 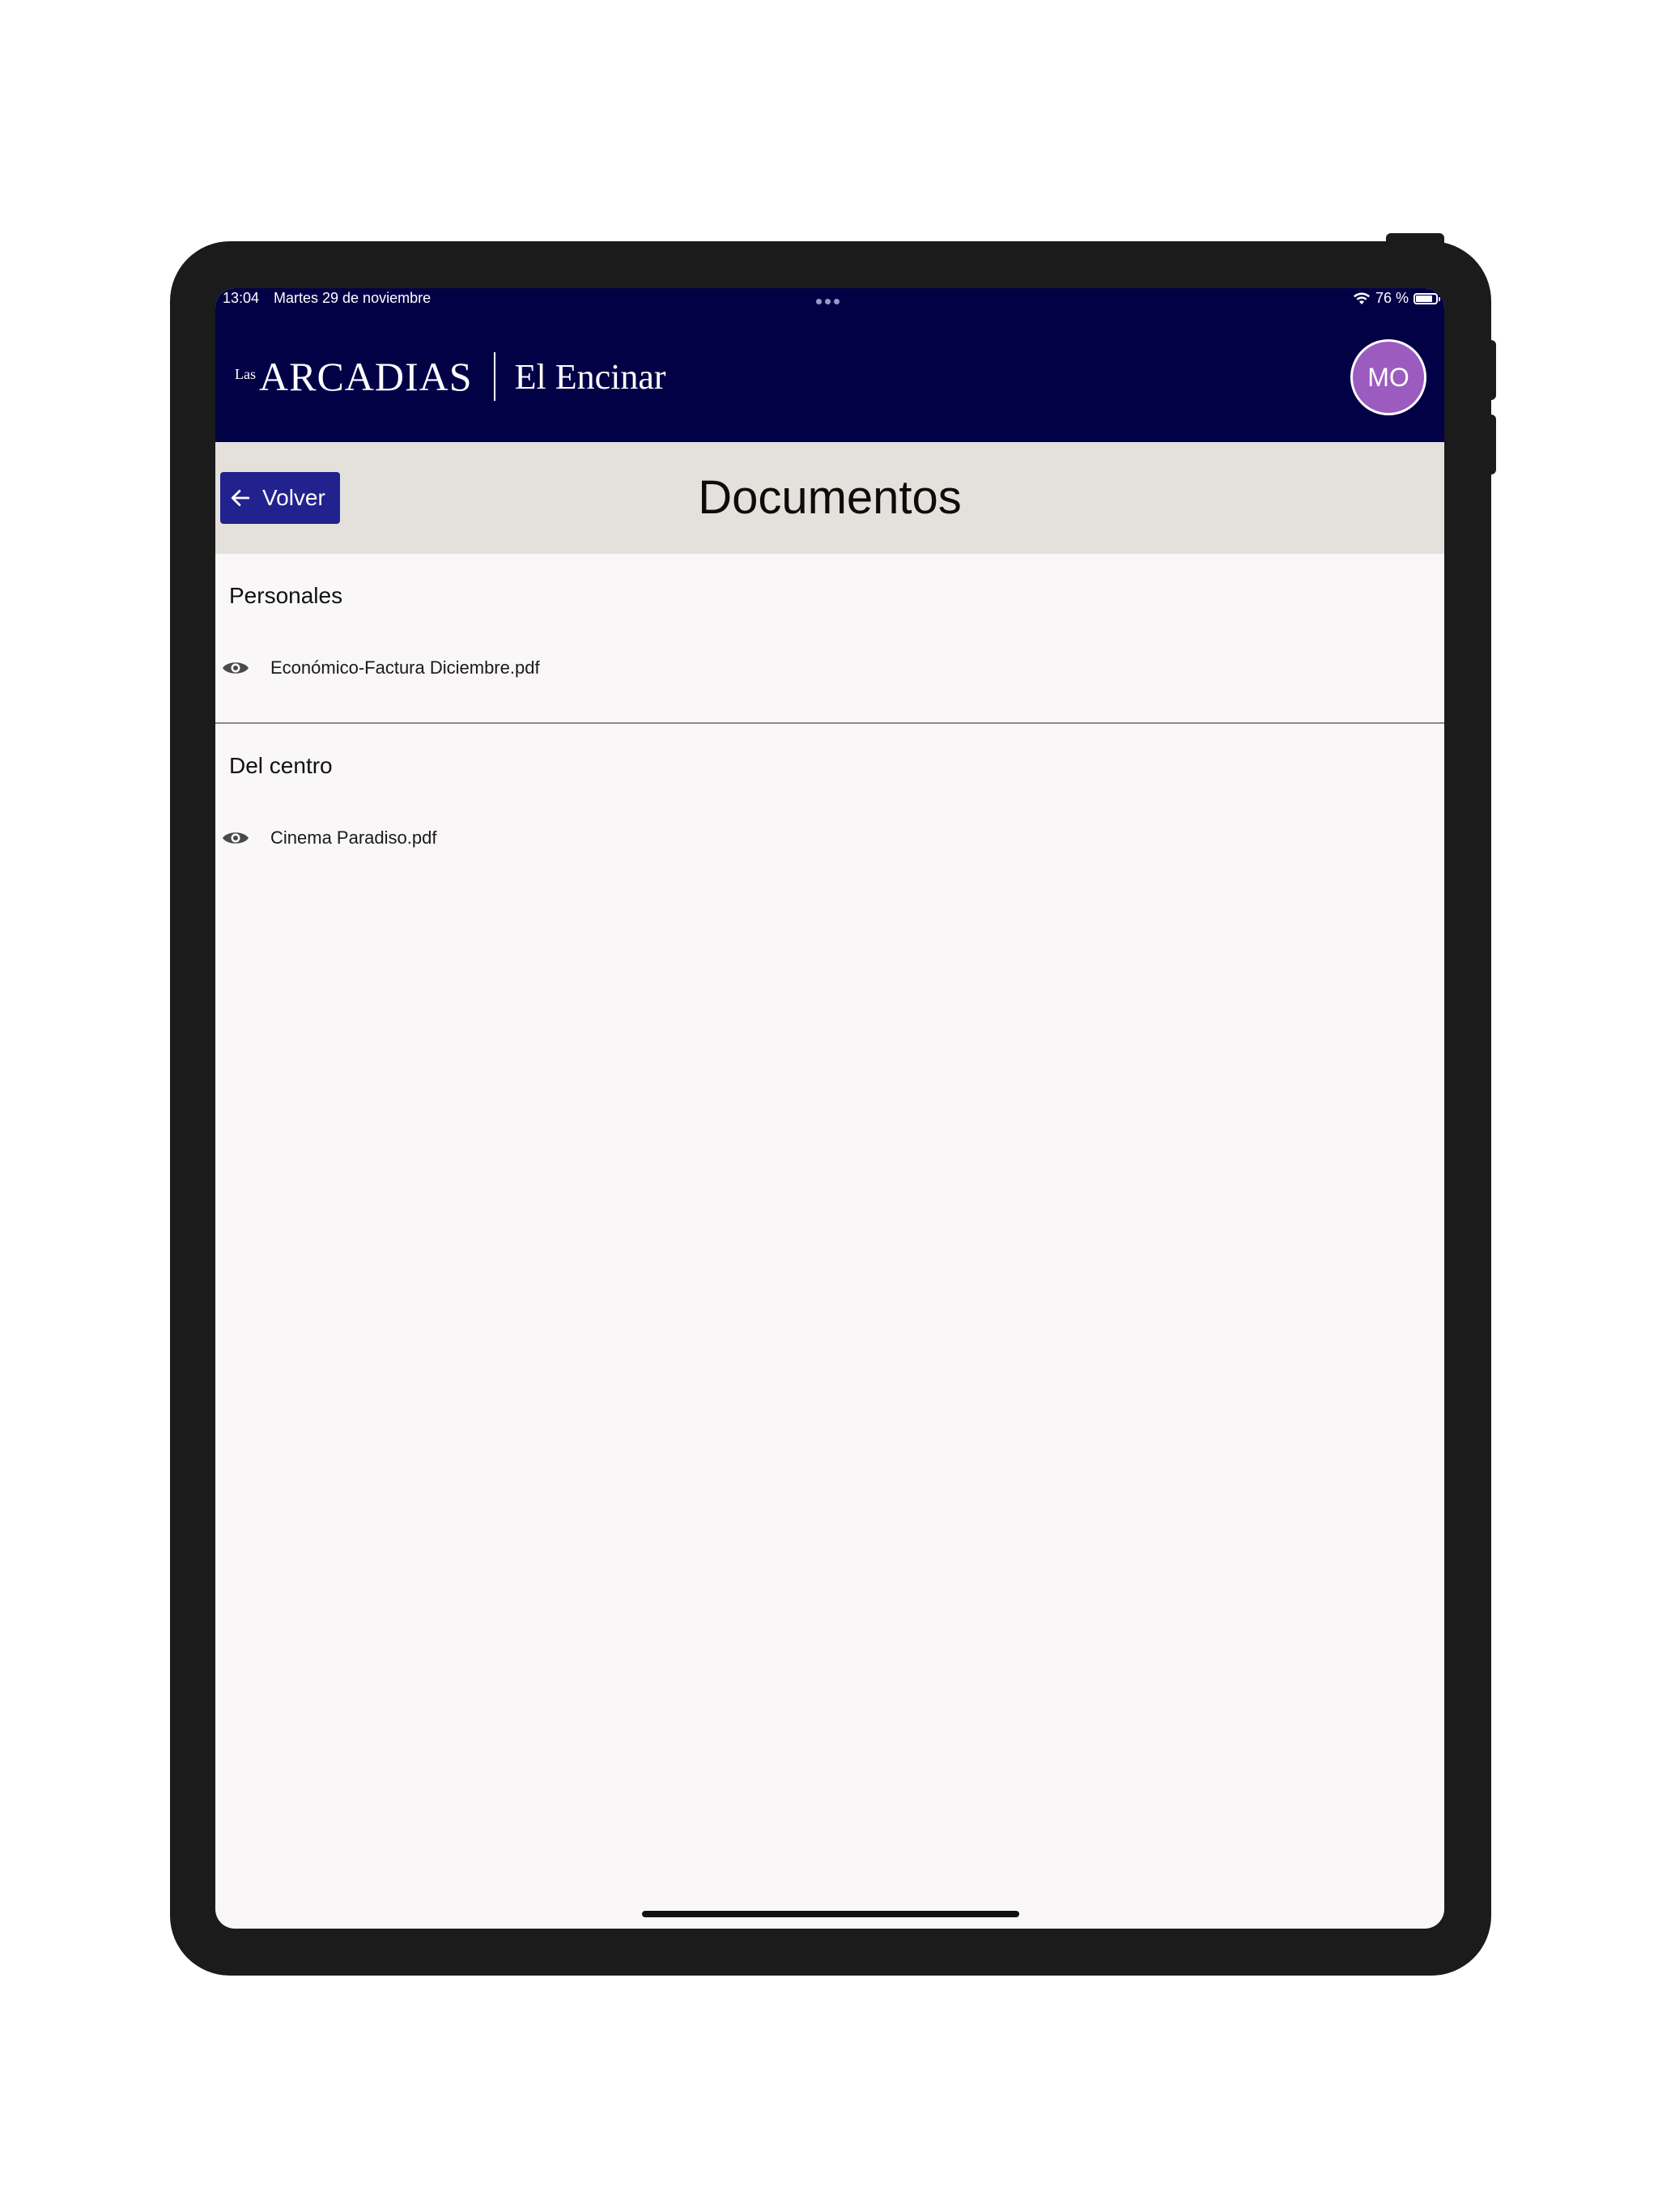 What do you see at coordinates (241, 298) in the screenshot?
I see `status-time: 13:04` at bounding box center [241, 298].